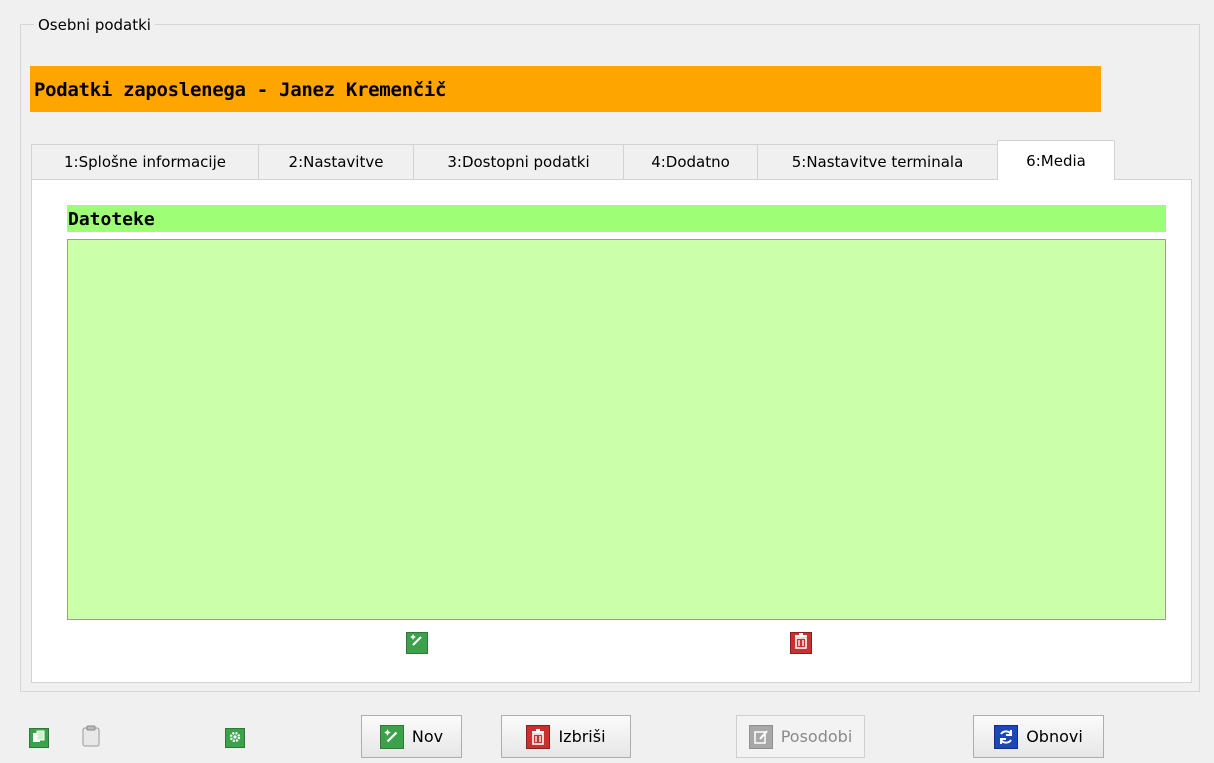 Image resolution: width=1214 pixels, height=763 pixels. Describe the element at coordinates (145, 161) in the screenshot. I see `tab-general-info: 1:Splošne informacije` at that location.